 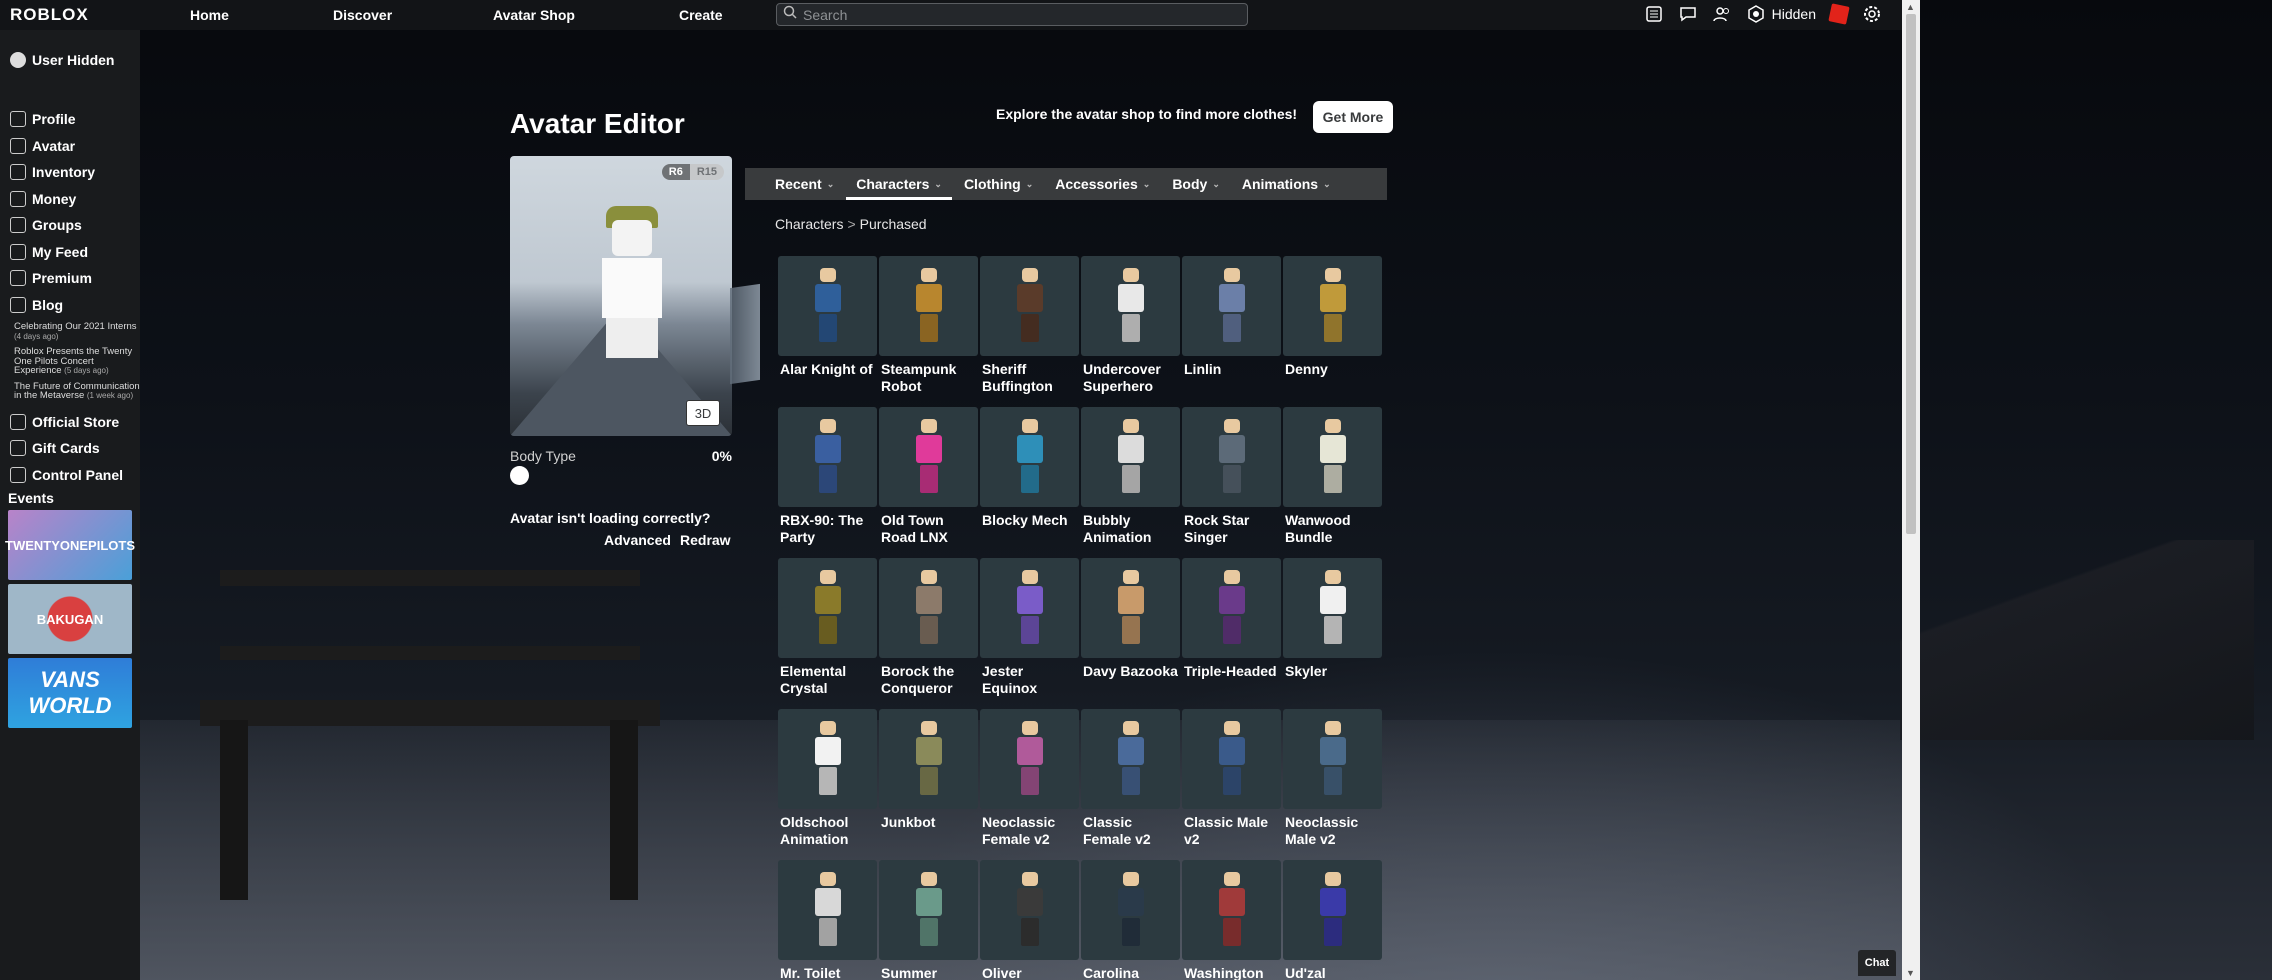 I want to click on character-card: Classic Female v2, so click(x=1130, y=784).